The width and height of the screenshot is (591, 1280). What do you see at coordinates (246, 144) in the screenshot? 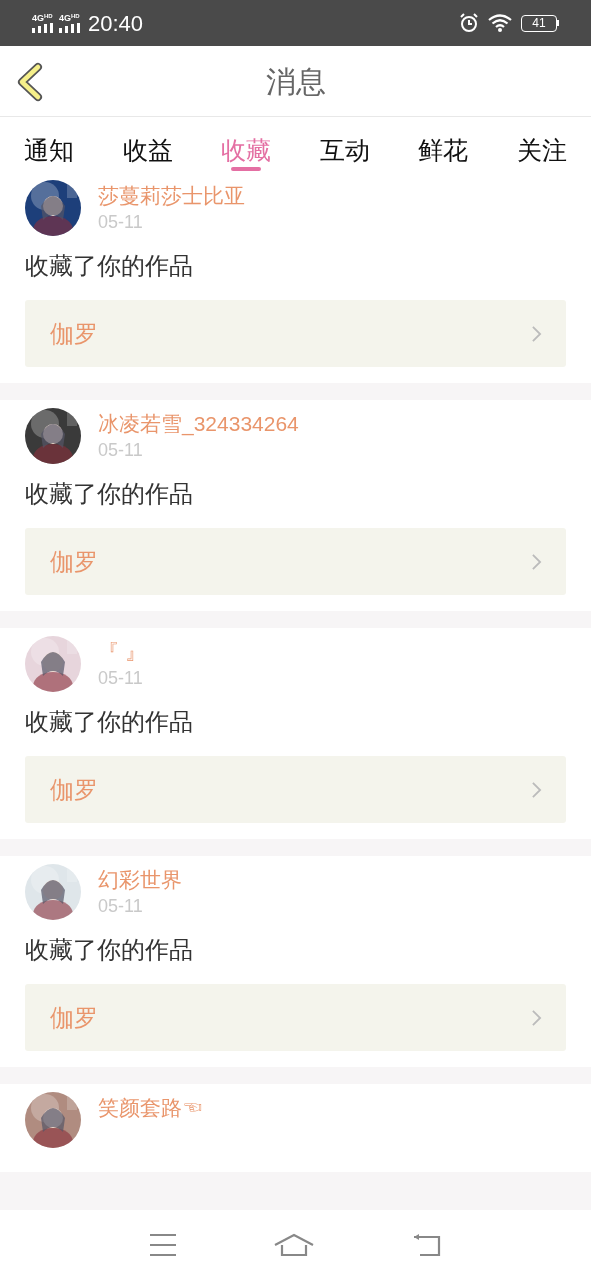
I see `tab: 收藏` at bounding box center [246, 144].